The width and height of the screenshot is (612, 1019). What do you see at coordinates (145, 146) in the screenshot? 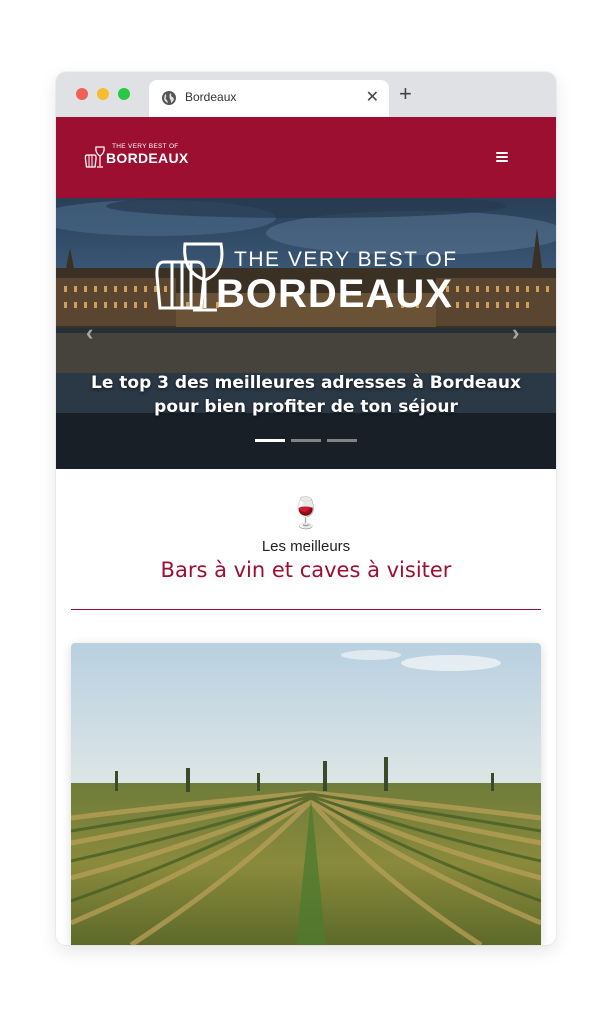
I see `logo-text-small: THE VERY BEST OF` at bounding box center [145, 146].